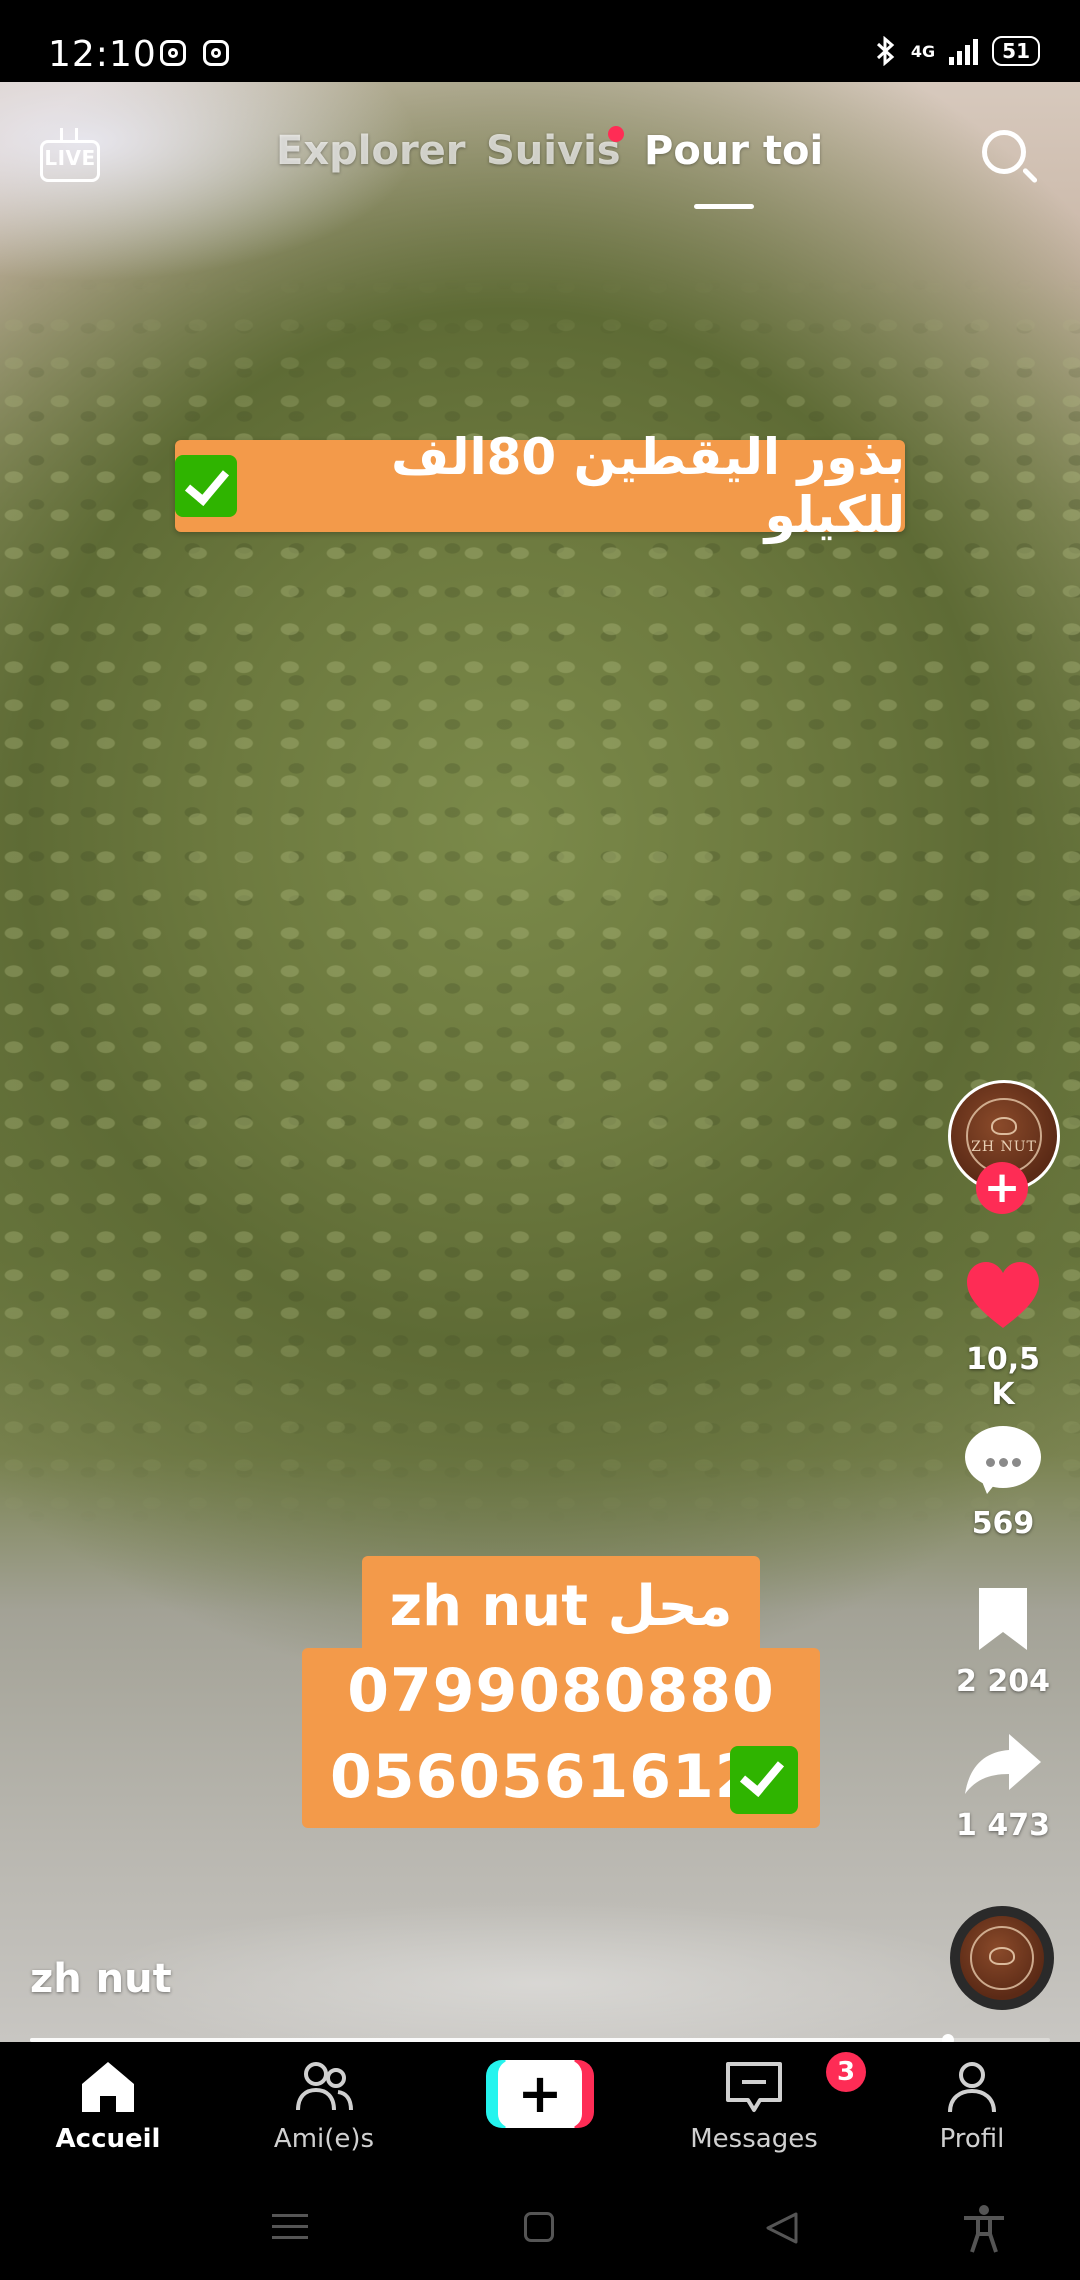  What do you see at coordinates (1003, 1523) in the screenshot?
I see `comment-count: 569` at bounding box center [1003, 1523].